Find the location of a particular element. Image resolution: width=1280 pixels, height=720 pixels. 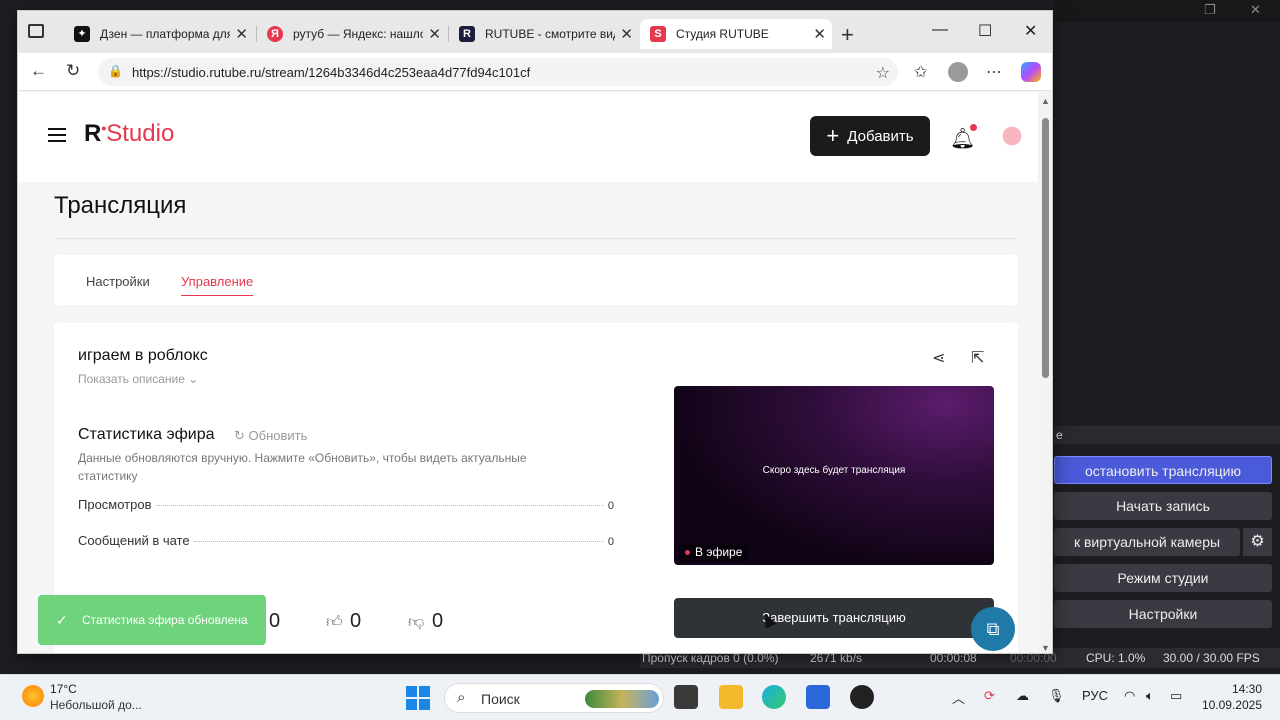

windows-start-icon is located at coordinates (418, 698).